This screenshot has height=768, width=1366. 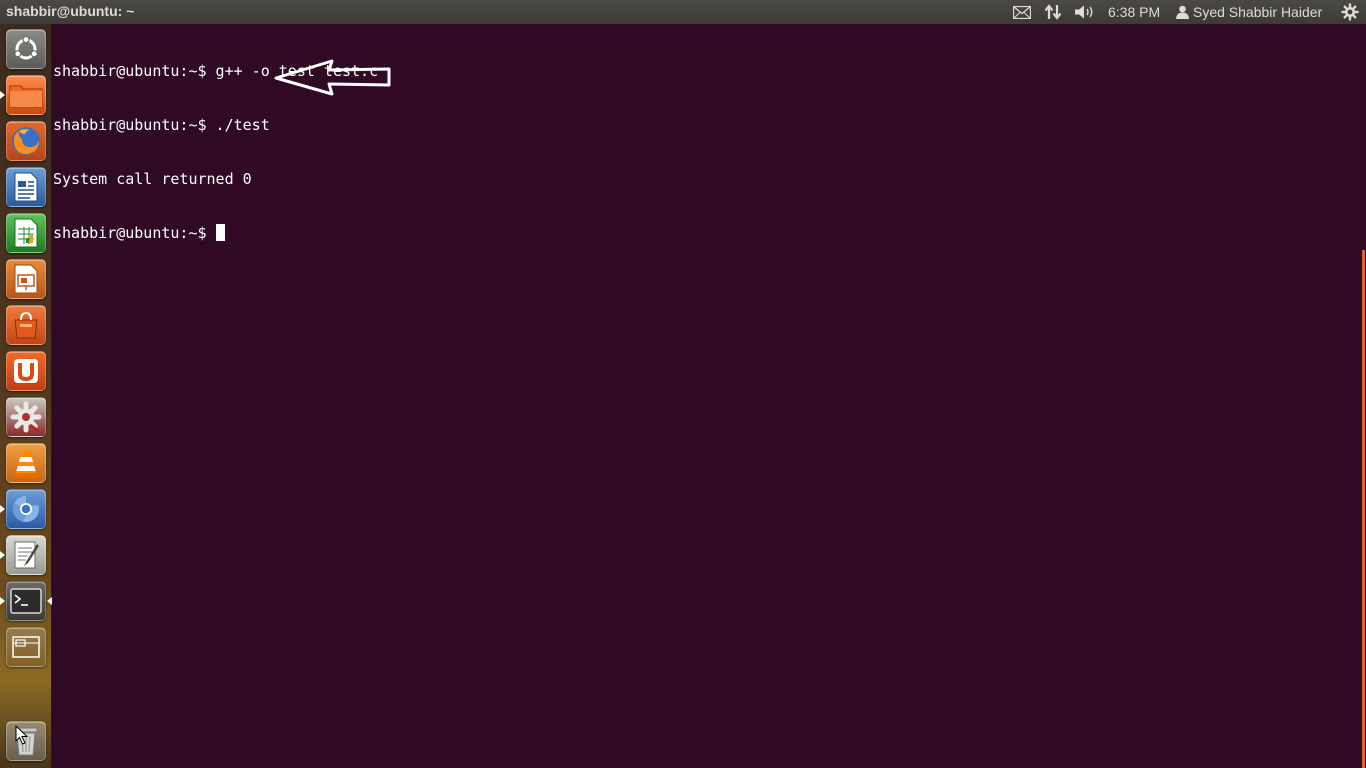 I want to click on launcher-firefox, so click(x=26, y=141).